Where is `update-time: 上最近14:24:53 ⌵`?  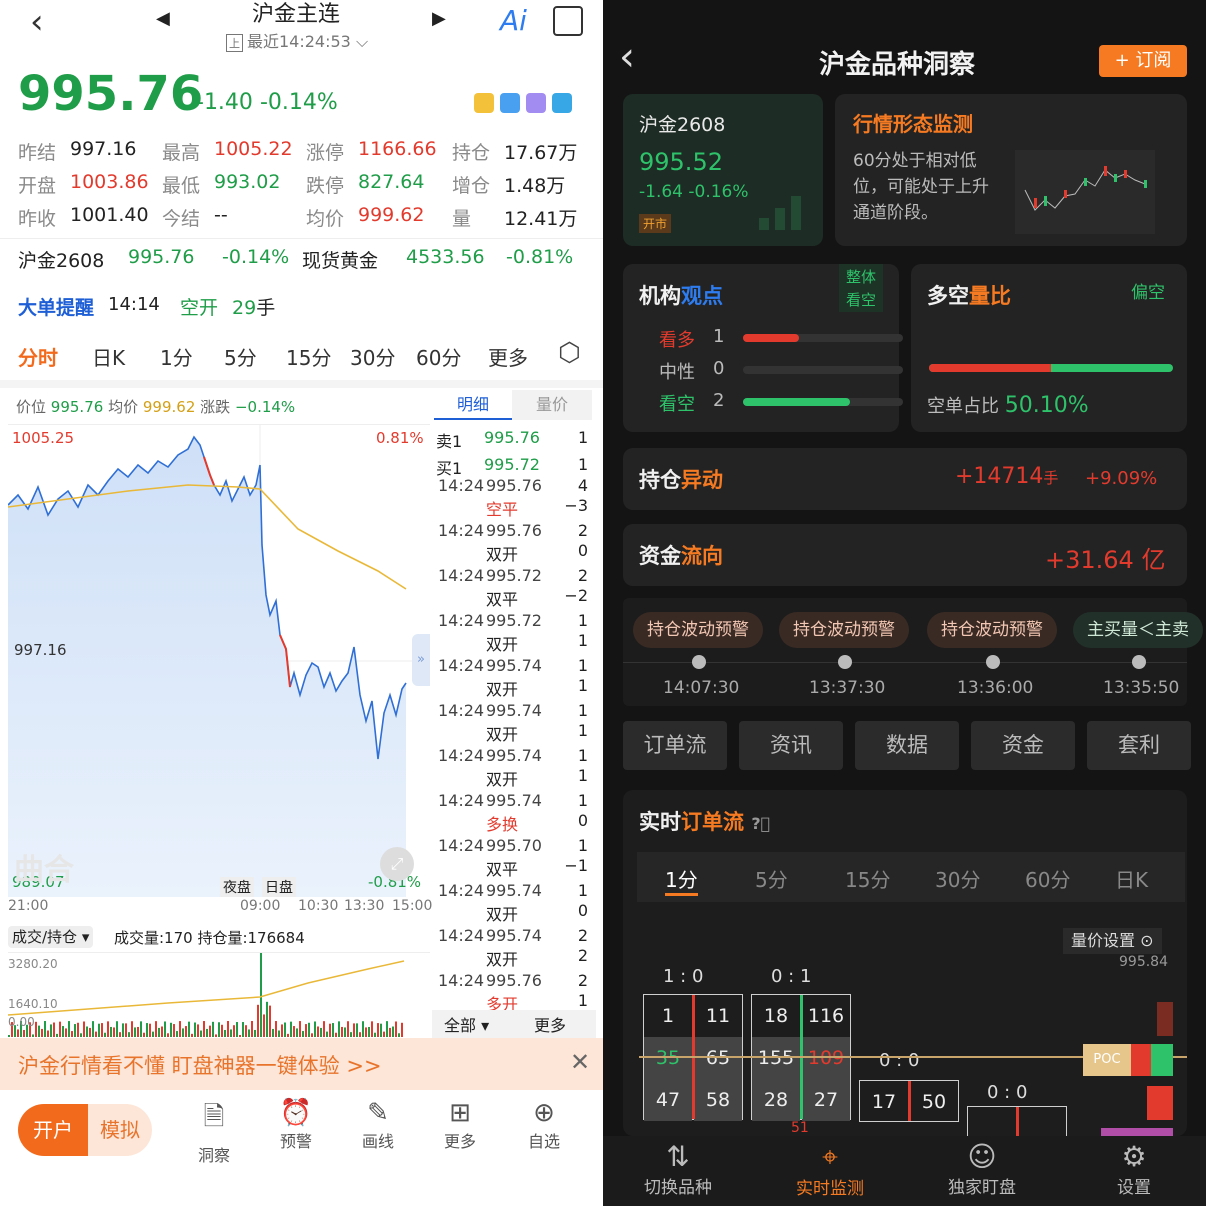
update-time: 上最近14:24:53 ⌵ is located at coordinates (297, 40).